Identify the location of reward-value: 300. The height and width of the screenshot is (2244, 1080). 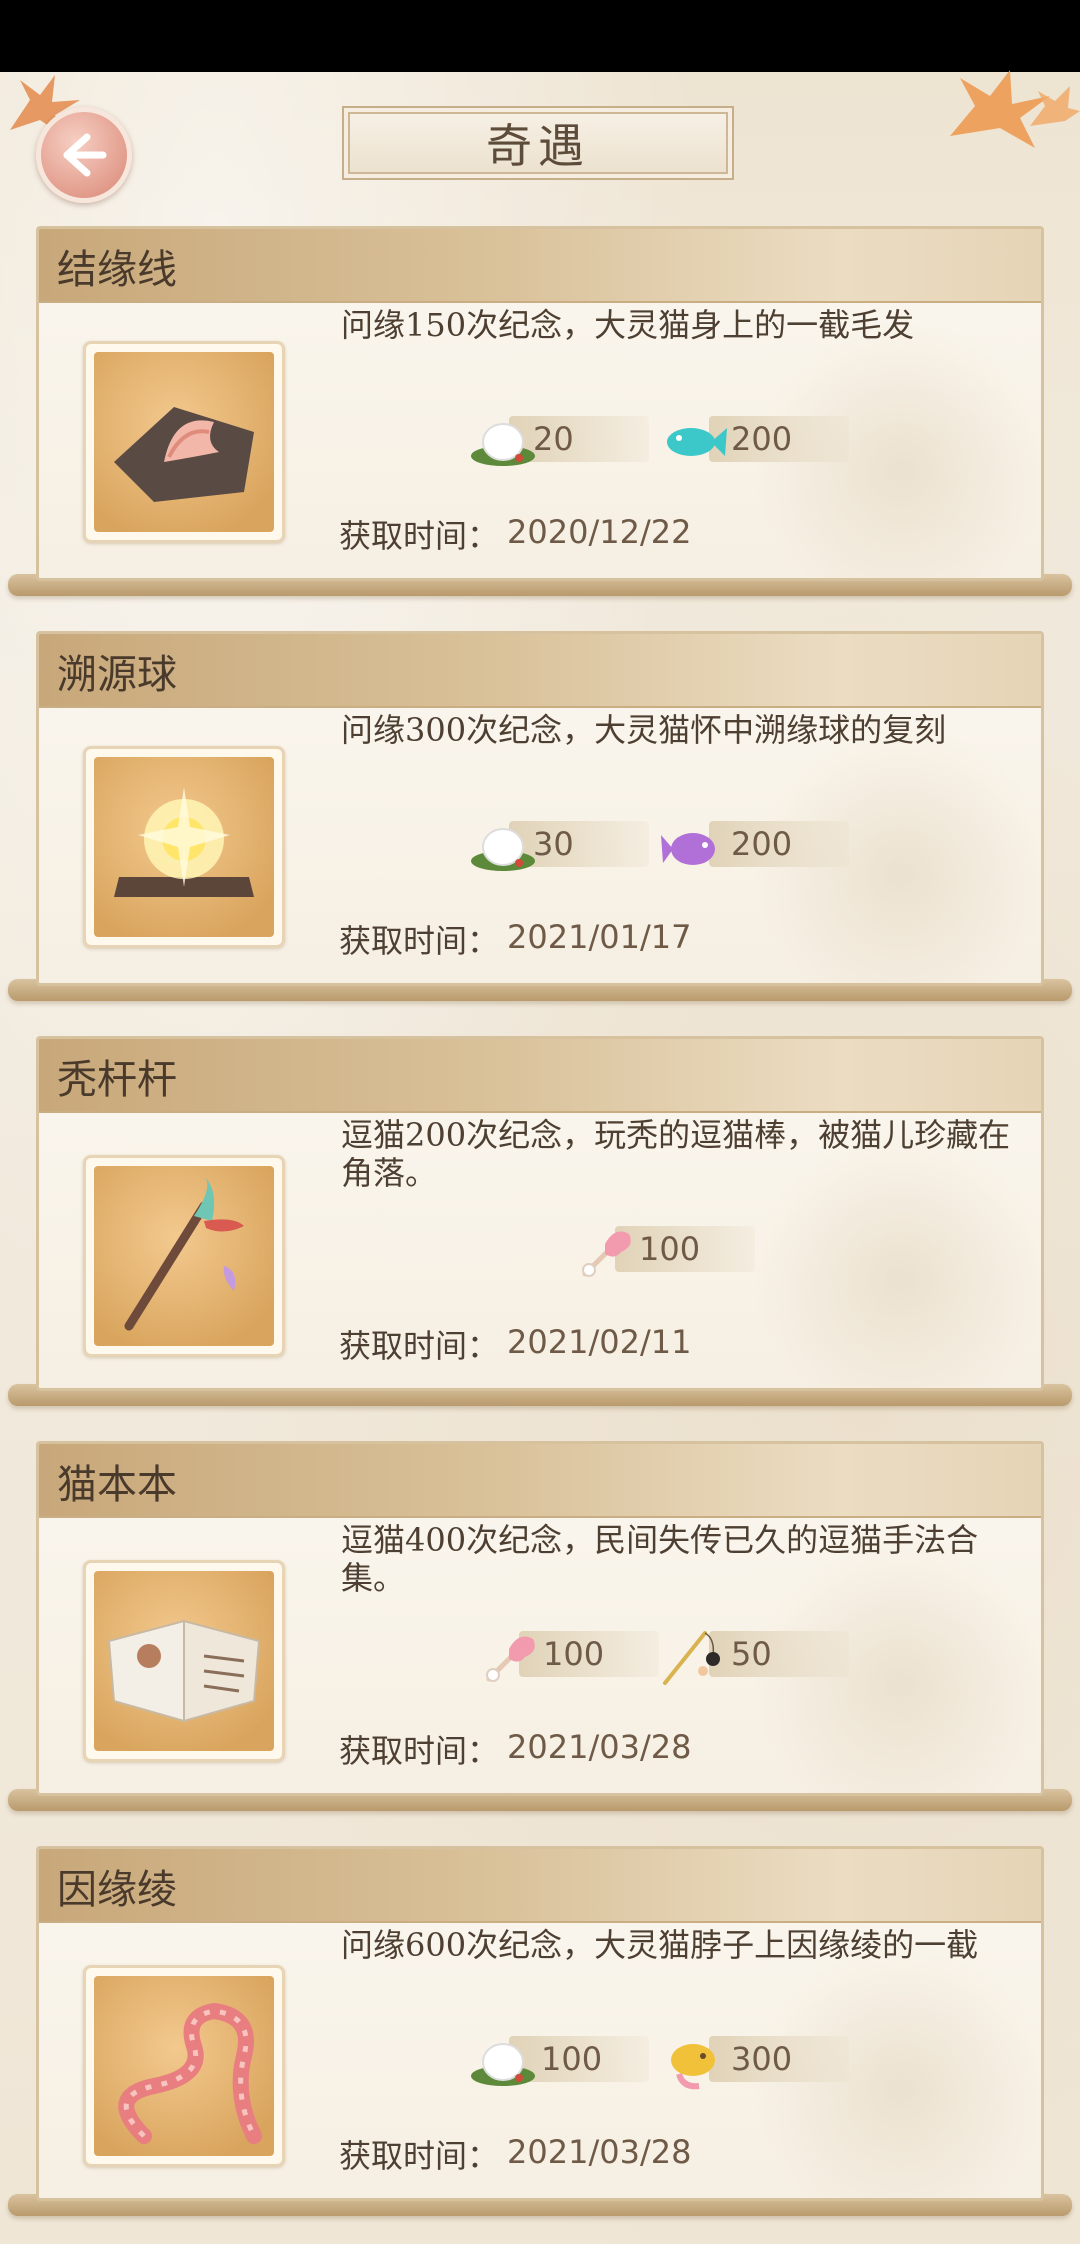
(762, 2059).